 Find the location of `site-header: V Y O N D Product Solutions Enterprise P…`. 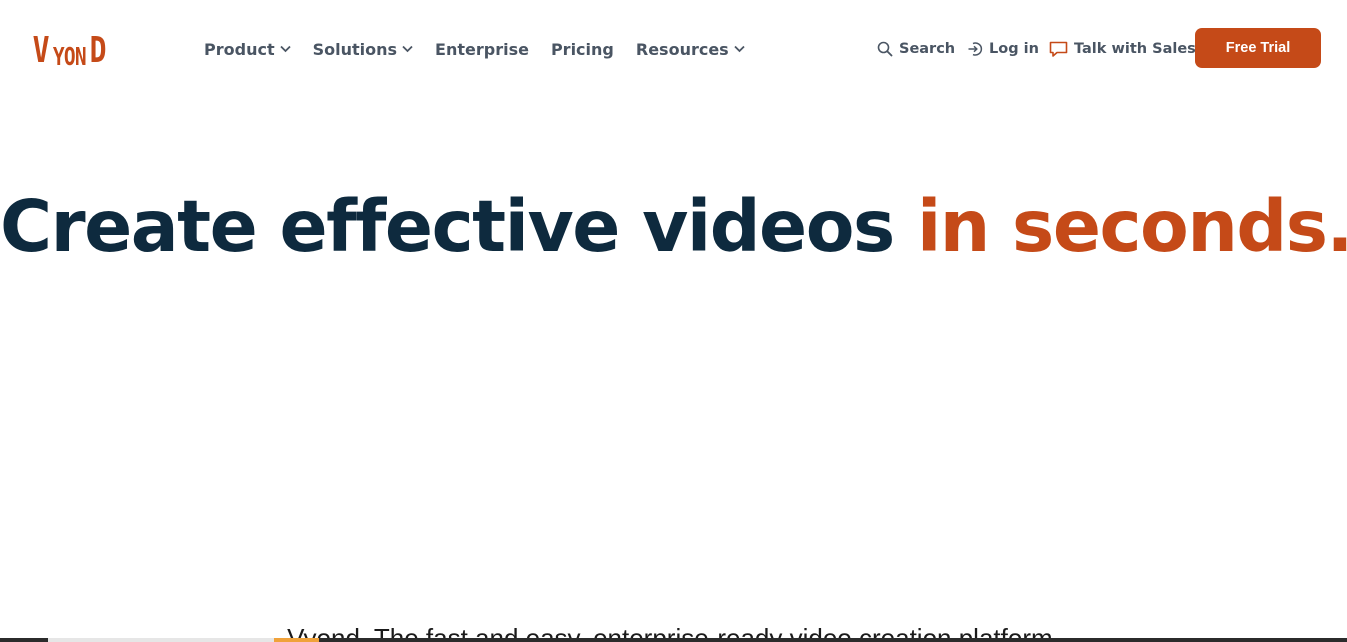

site-header: V Y O N D Product Solutions Enterprise P… is located at coordinates (673, 48).